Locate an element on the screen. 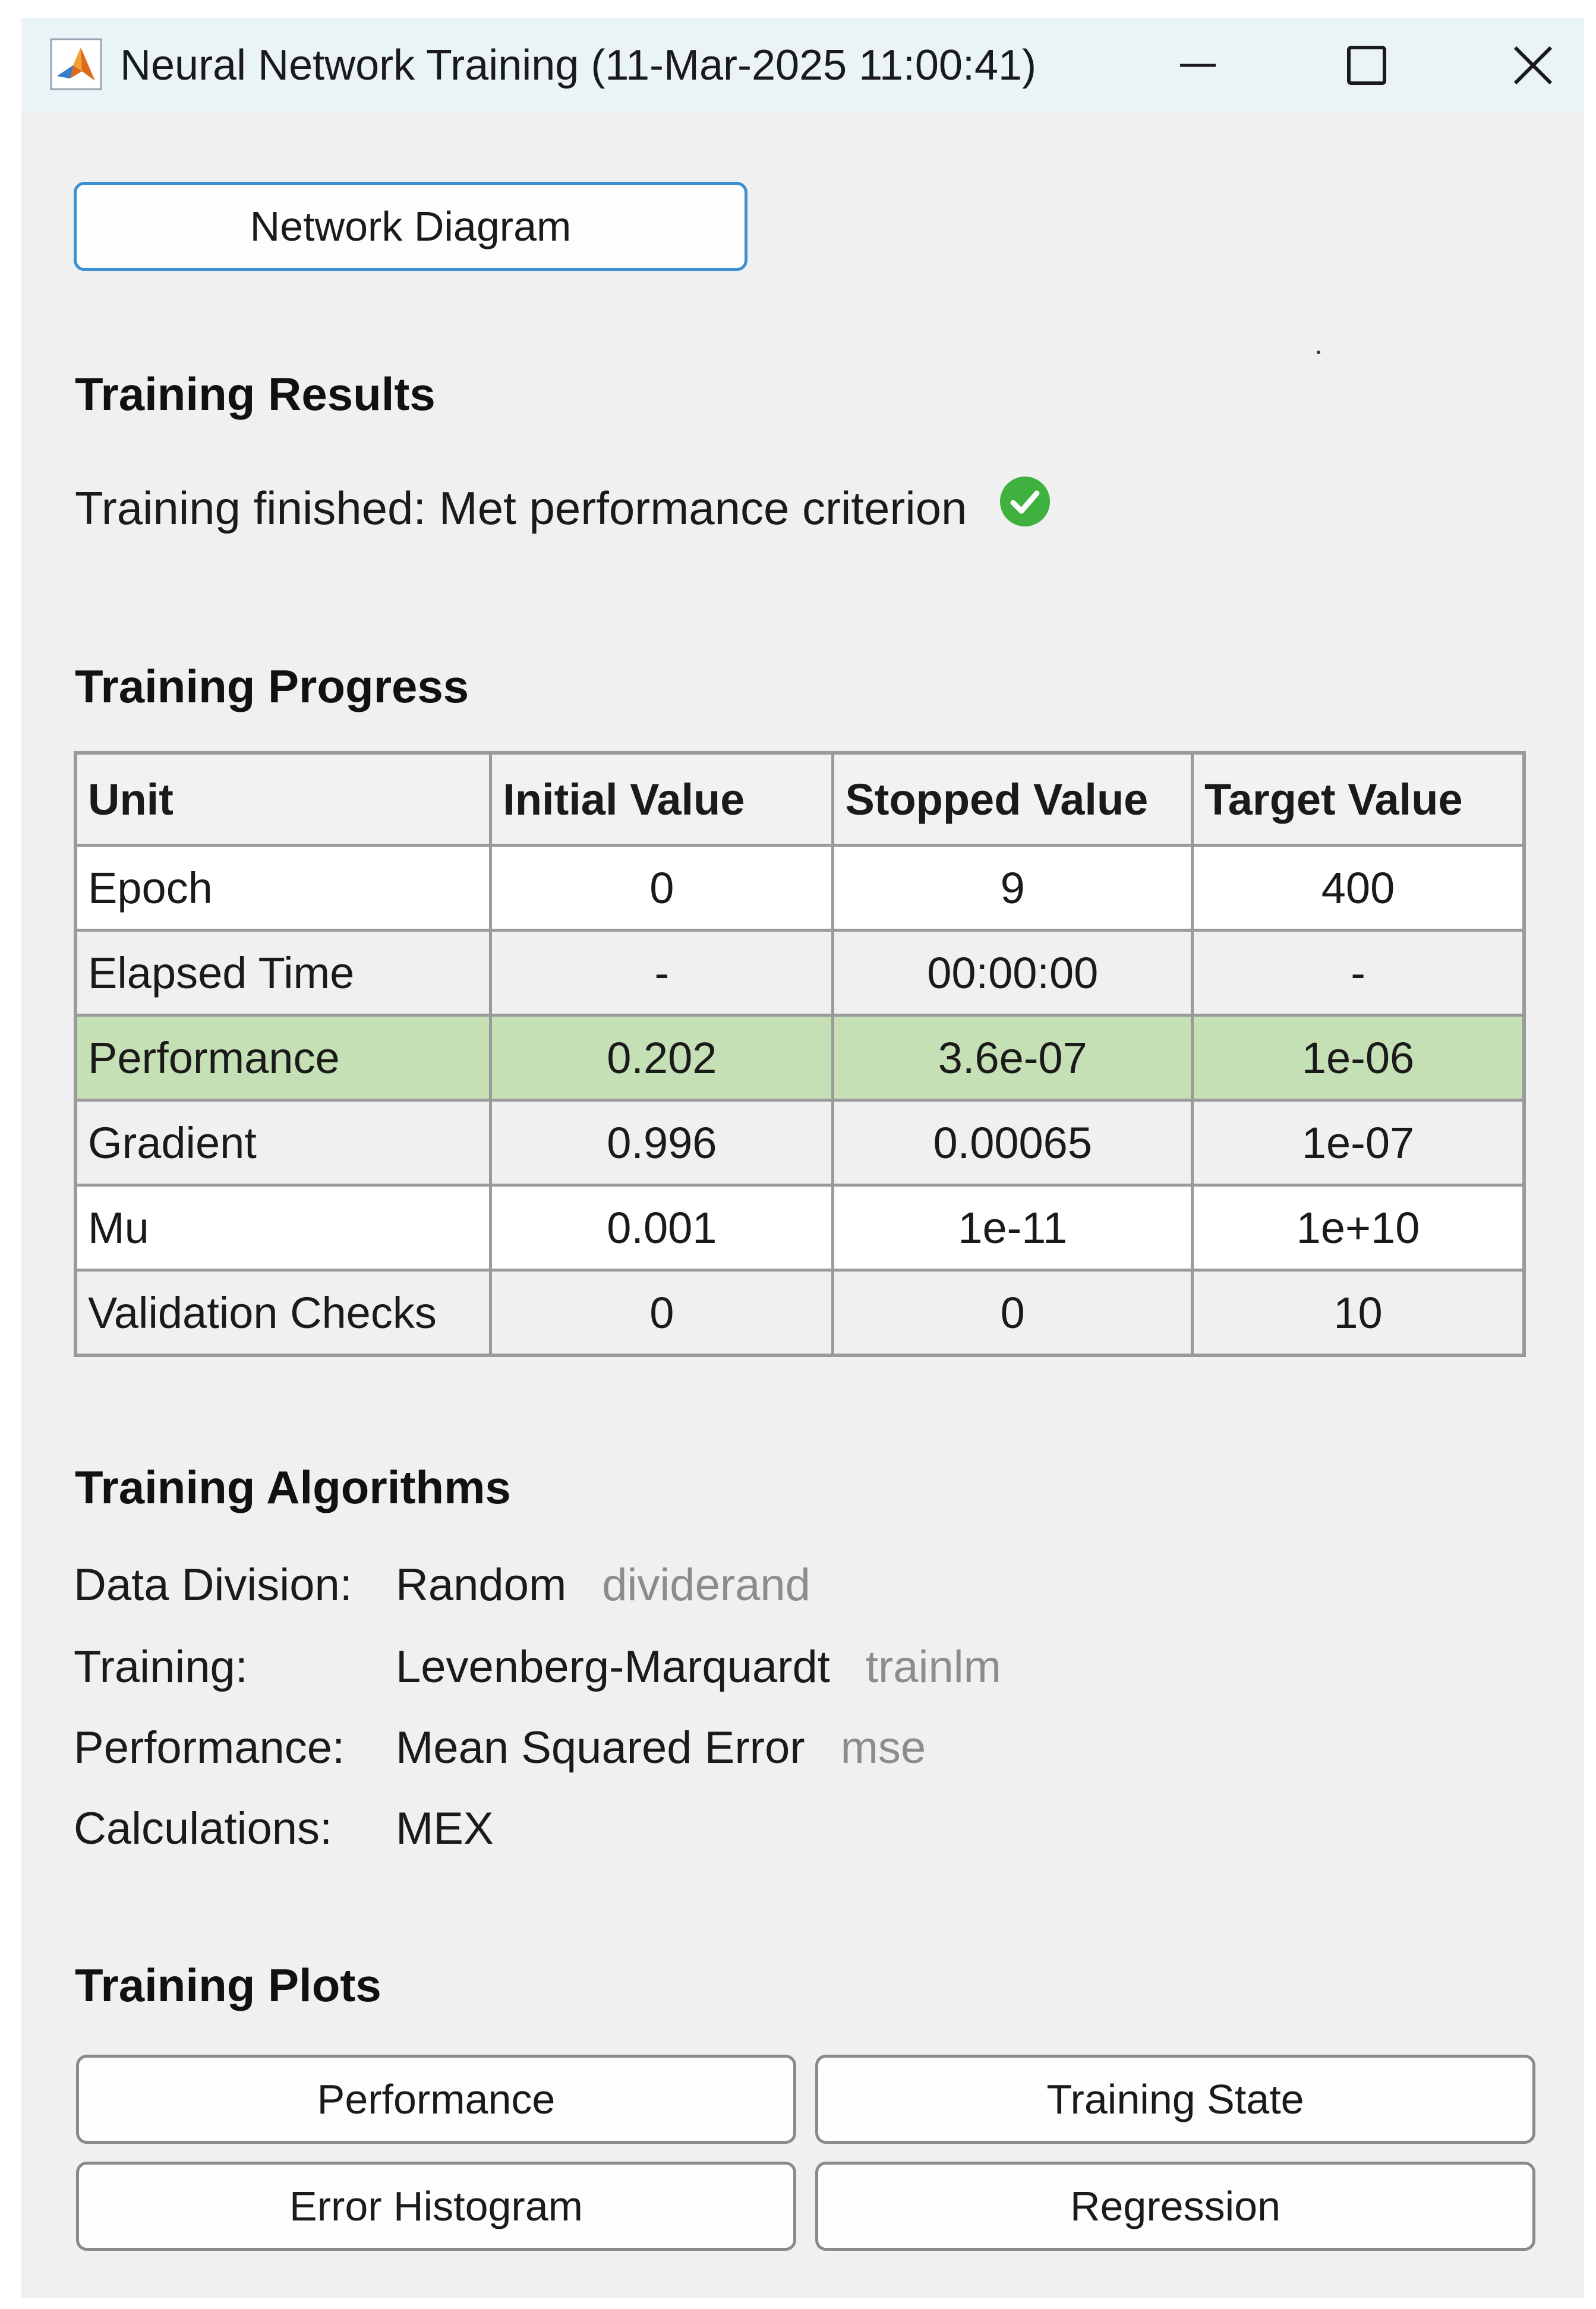 The height and width of the screenshot is (2309, 1596). stopped-value-cell: 9 is located at coordinates (1012, 888).